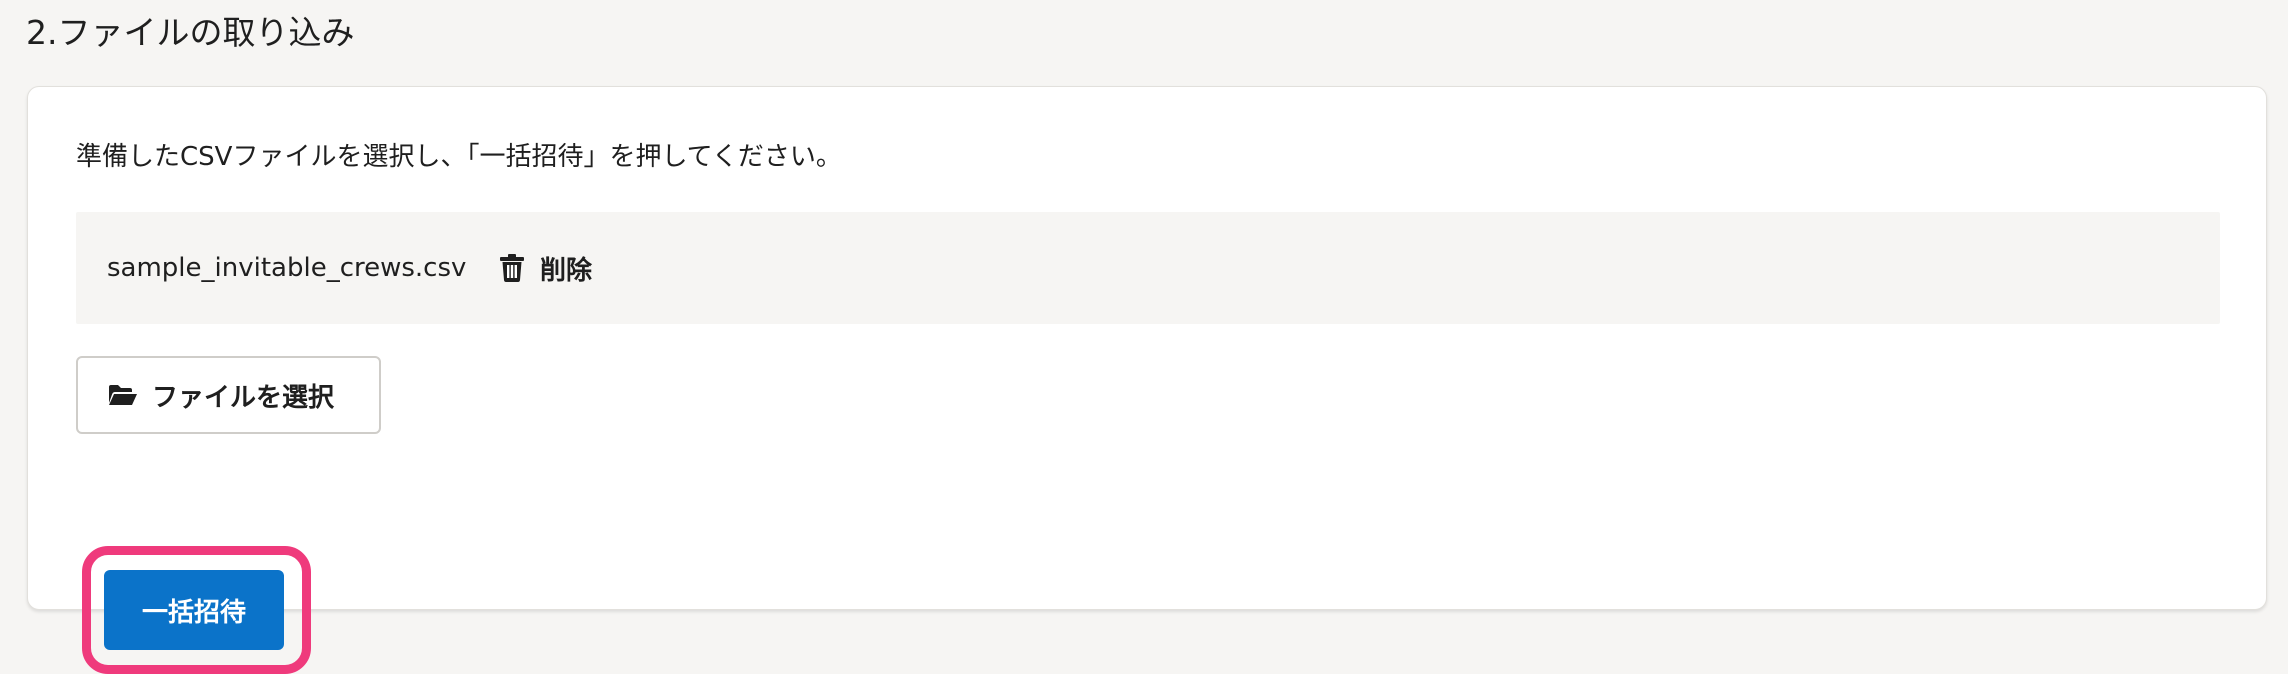 This screenshot has width=2288, height=674. What do you see at coordinates (243, 397) in the screenshot?
I see `select-file-label: ファイルを選択` at bounding box center [243, 397].